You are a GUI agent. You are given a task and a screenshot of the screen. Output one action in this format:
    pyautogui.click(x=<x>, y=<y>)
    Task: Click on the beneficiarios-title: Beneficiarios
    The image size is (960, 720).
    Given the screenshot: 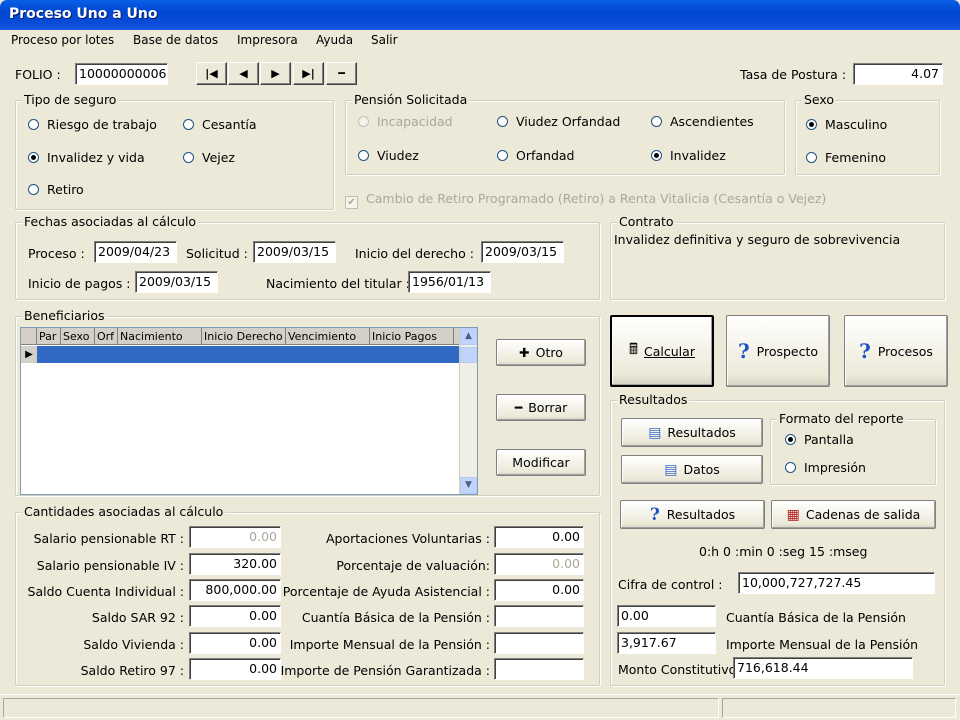 What is the action you would take?
    pyautogui.click(x=64, y=315)
    